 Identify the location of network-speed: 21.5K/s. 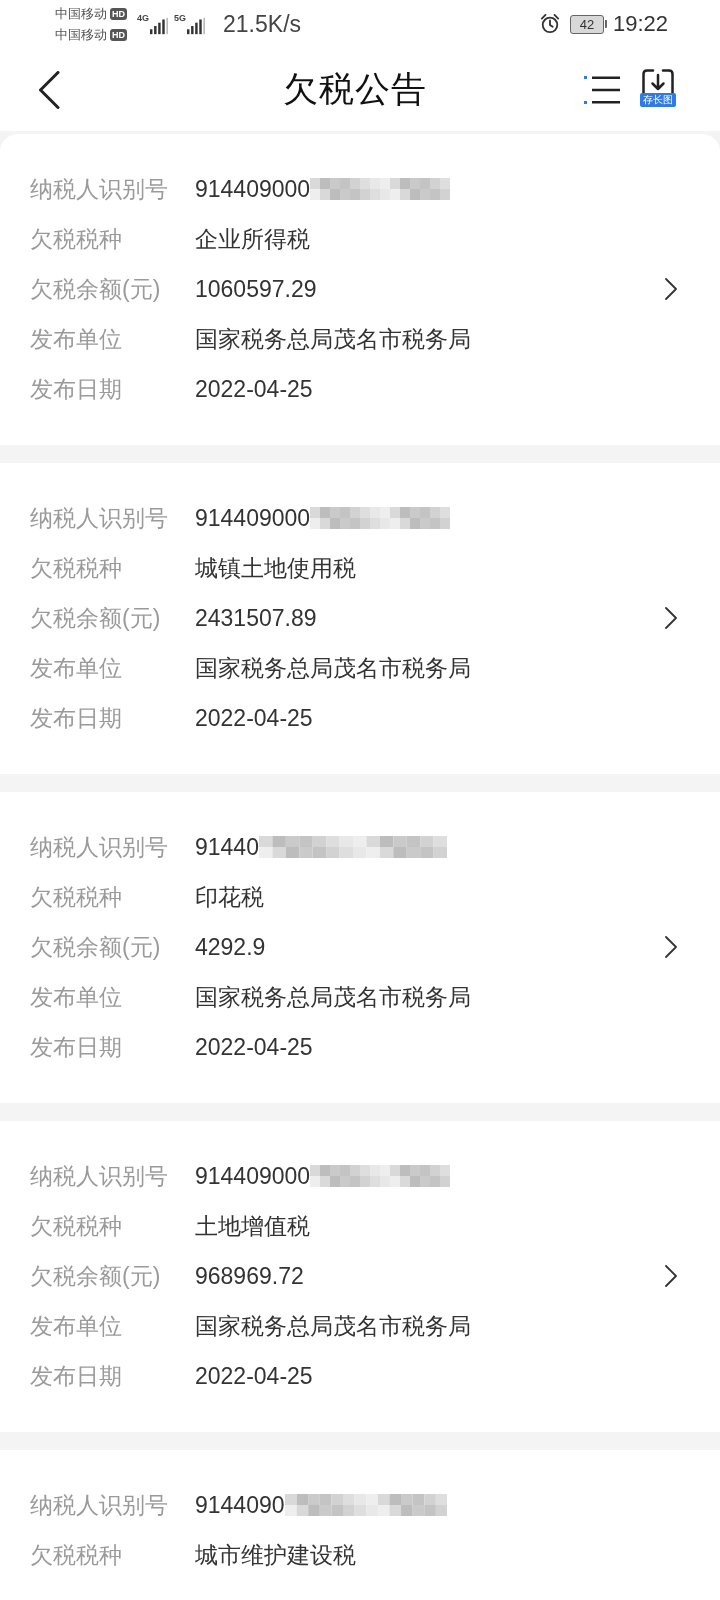
(262, 24).